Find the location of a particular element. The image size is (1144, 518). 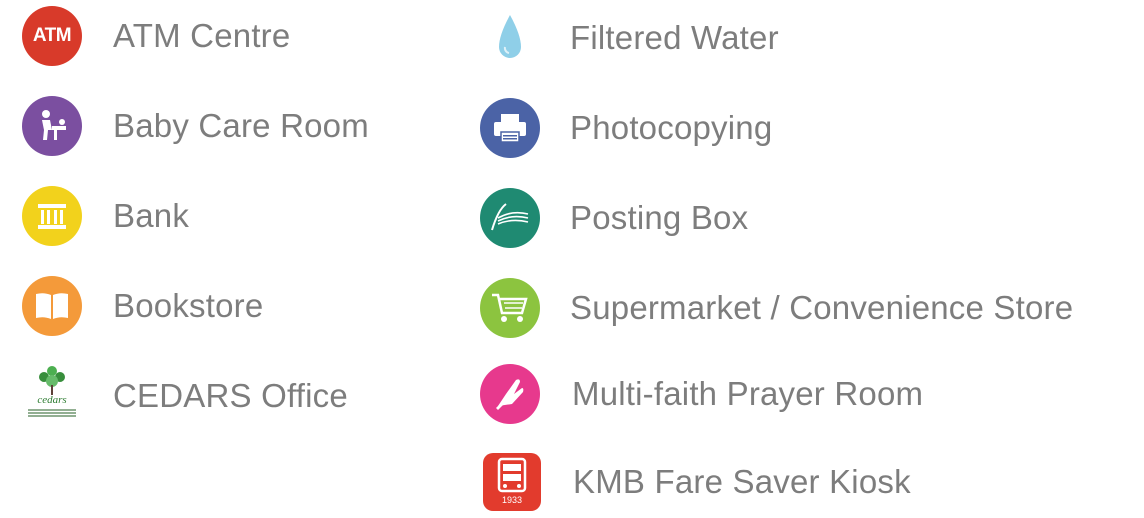

legend-label: Posting Box is located at coordinates (659, 217).